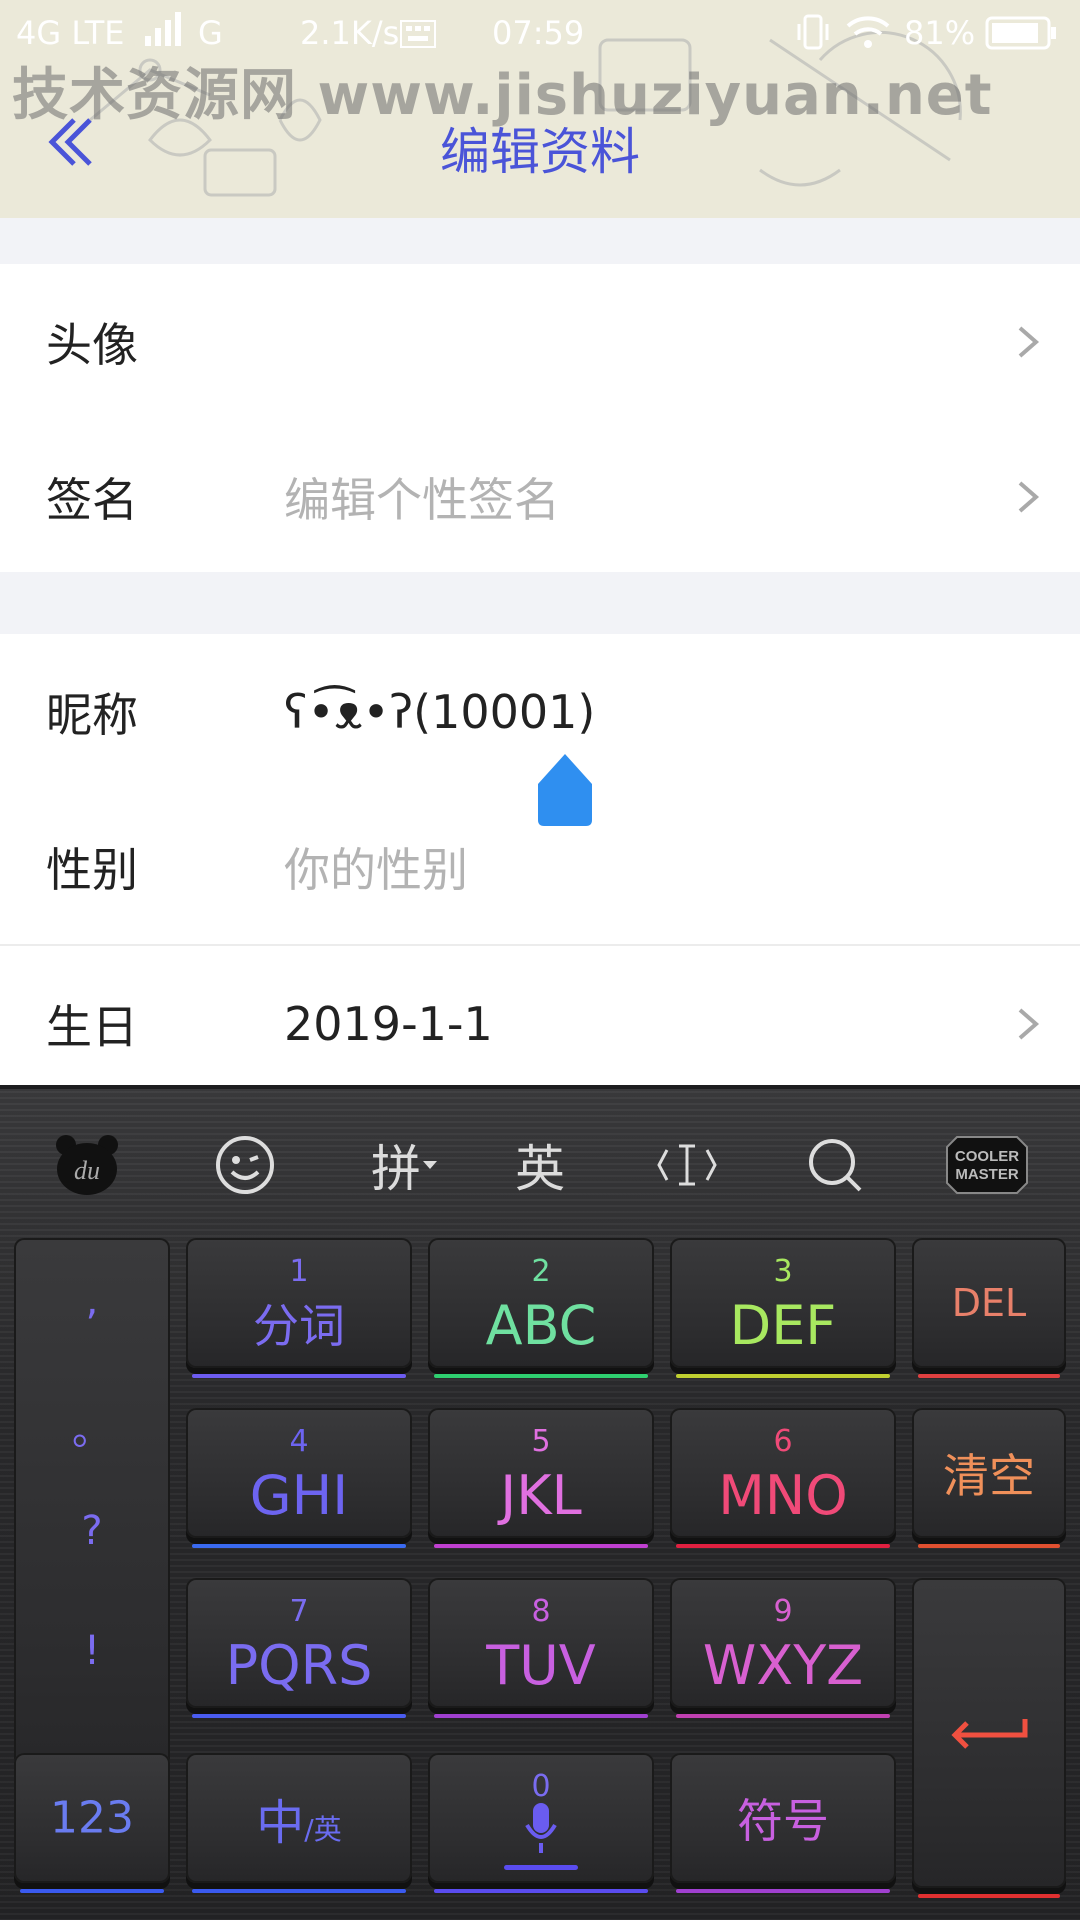 Image resolution: width=1080 pixels, height=1920 pixels. Describe the element at coordinates (422, 499) in the screenshot. I see `signature-placeholder: 编辑个性签名` at that location.